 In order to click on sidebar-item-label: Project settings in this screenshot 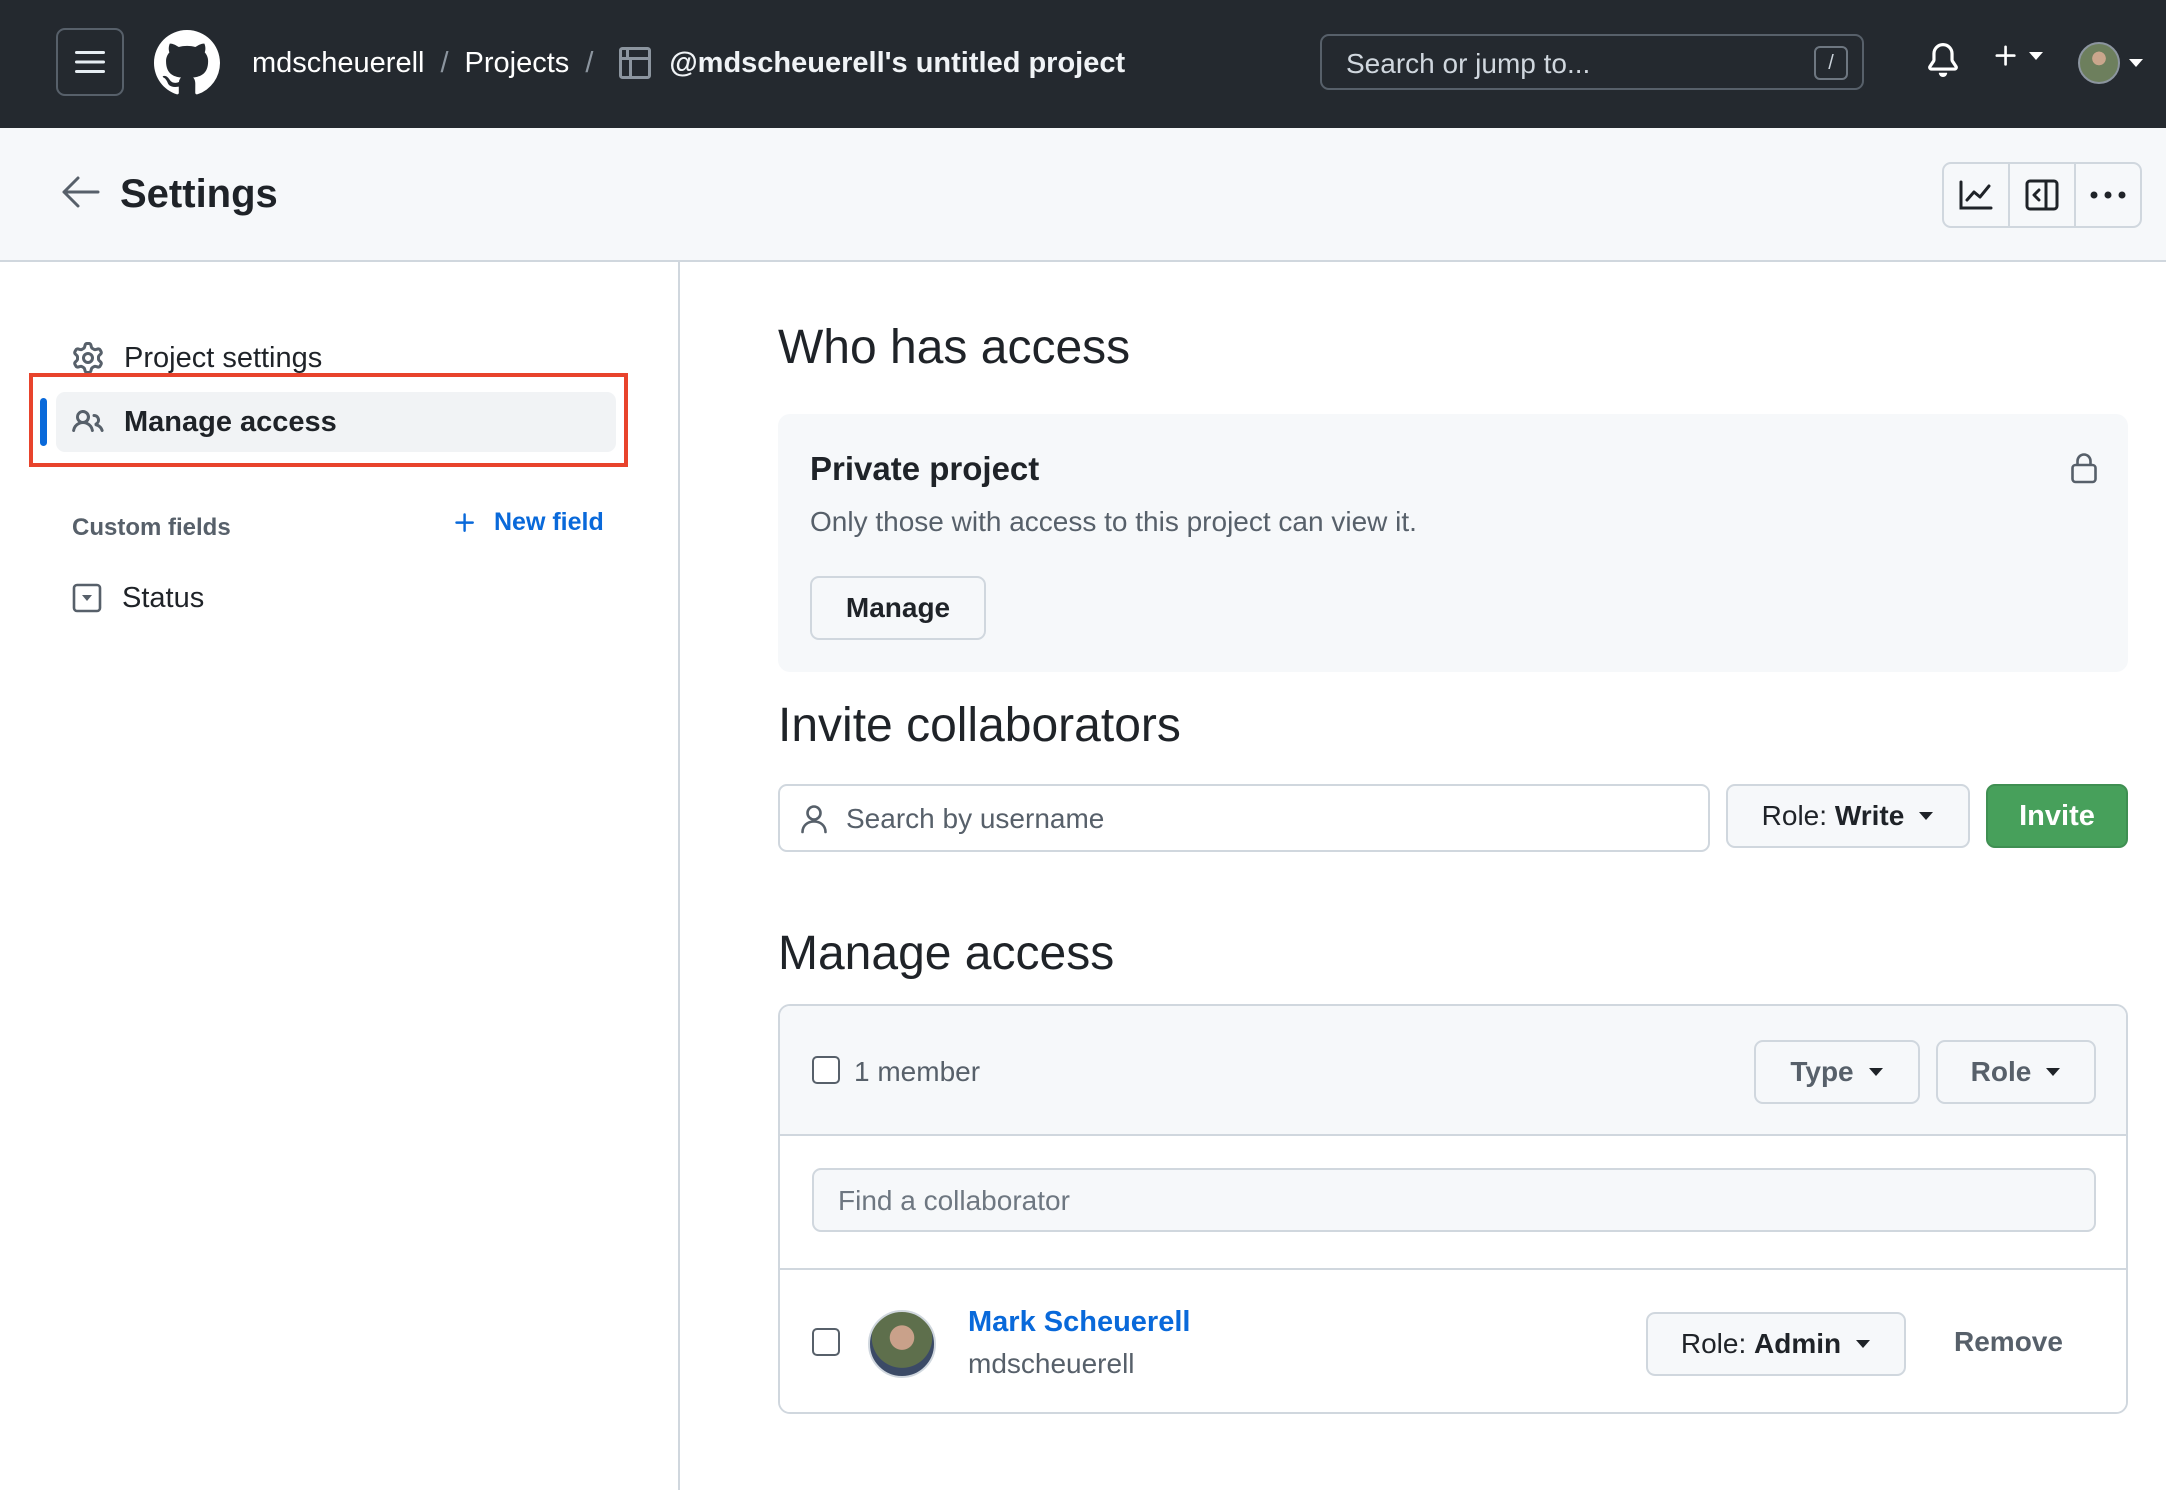, I will do `click(223, 357)`.